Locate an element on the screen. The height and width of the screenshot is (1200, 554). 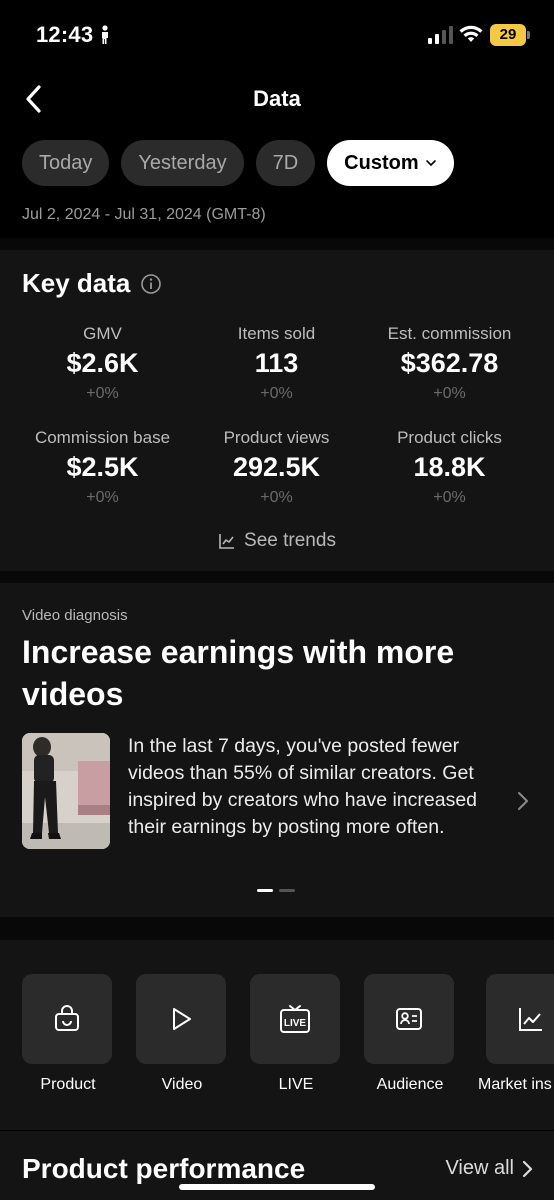
carousel-dot-active is located at coordinates (265, 890).